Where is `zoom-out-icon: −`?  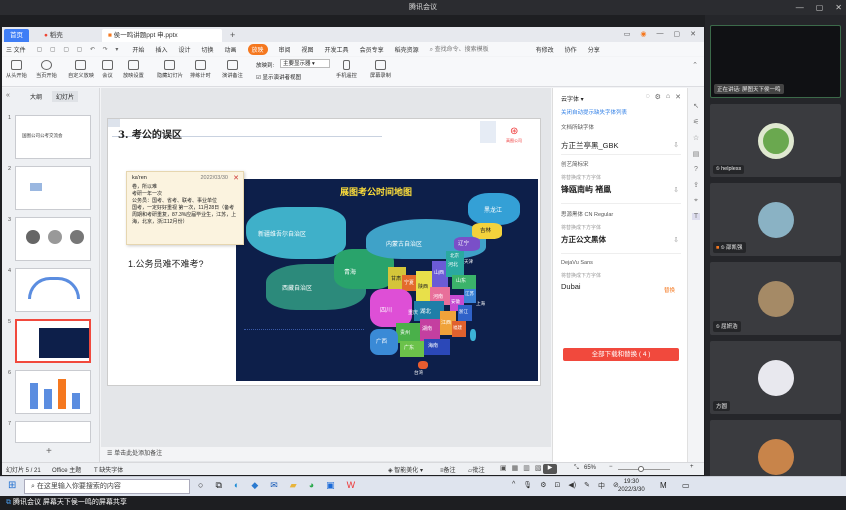
zoom-out-icon: − is located at coordinates (611, 467).